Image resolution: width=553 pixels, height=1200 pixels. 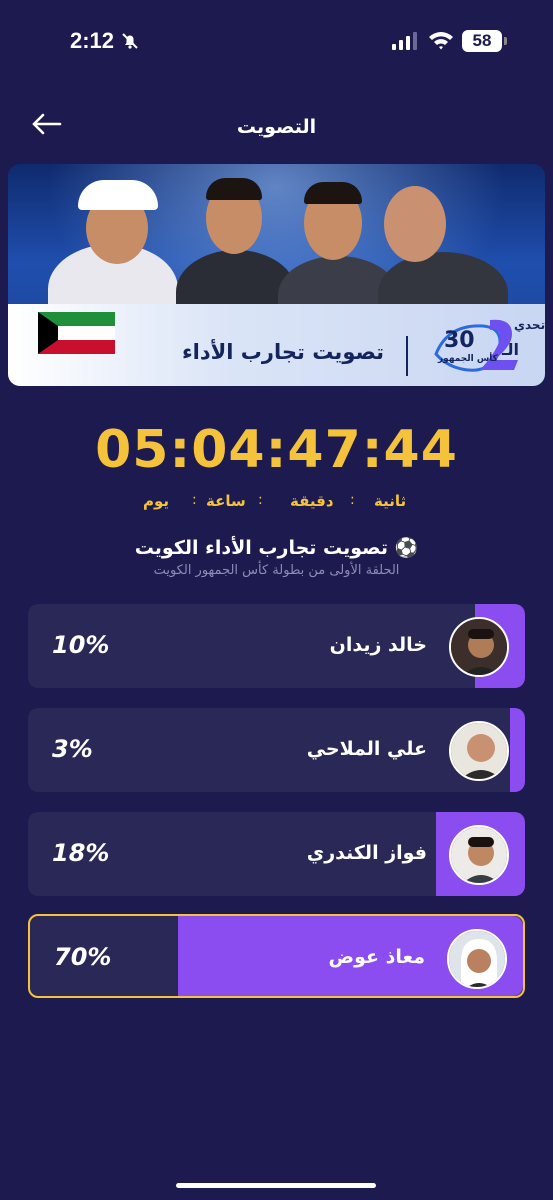 I want to click on option-name: خالد زيدان, so click(x=378, y=645).